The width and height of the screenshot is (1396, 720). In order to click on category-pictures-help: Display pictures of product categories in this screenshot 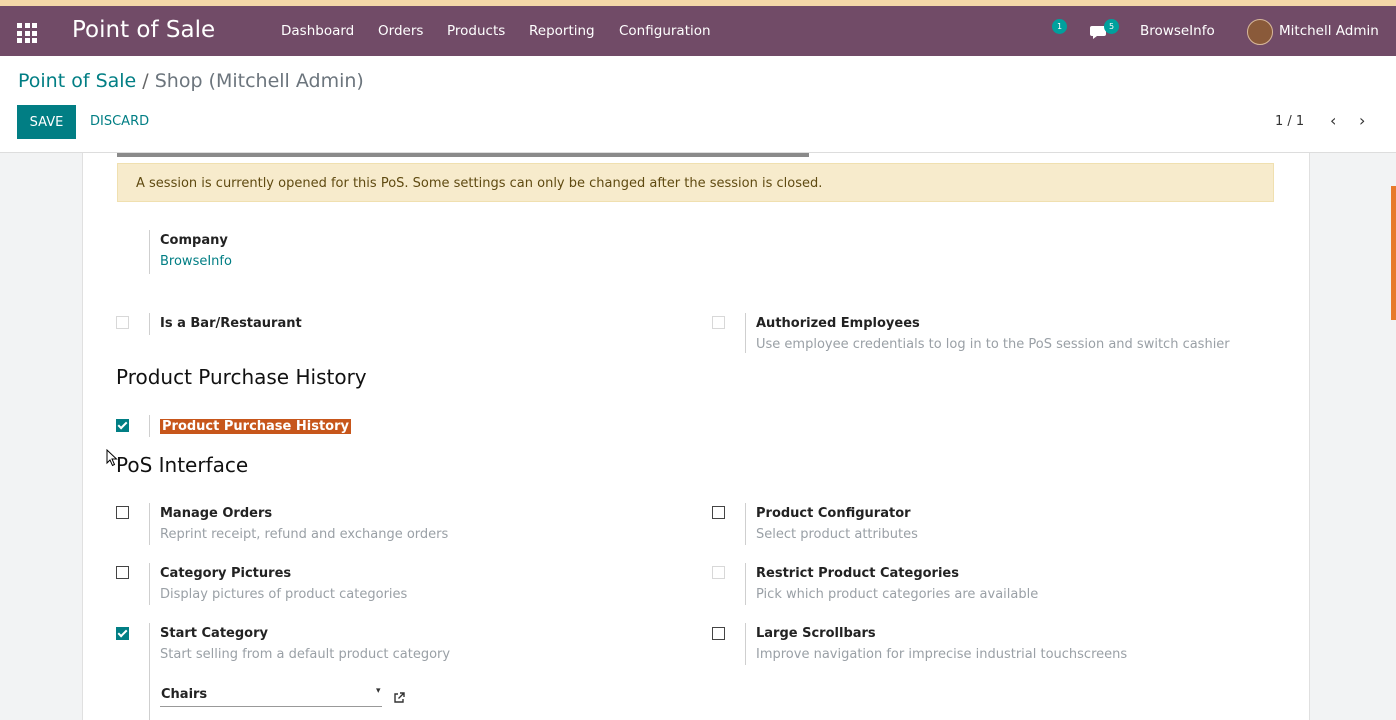, I will do `click(284, 594)`.